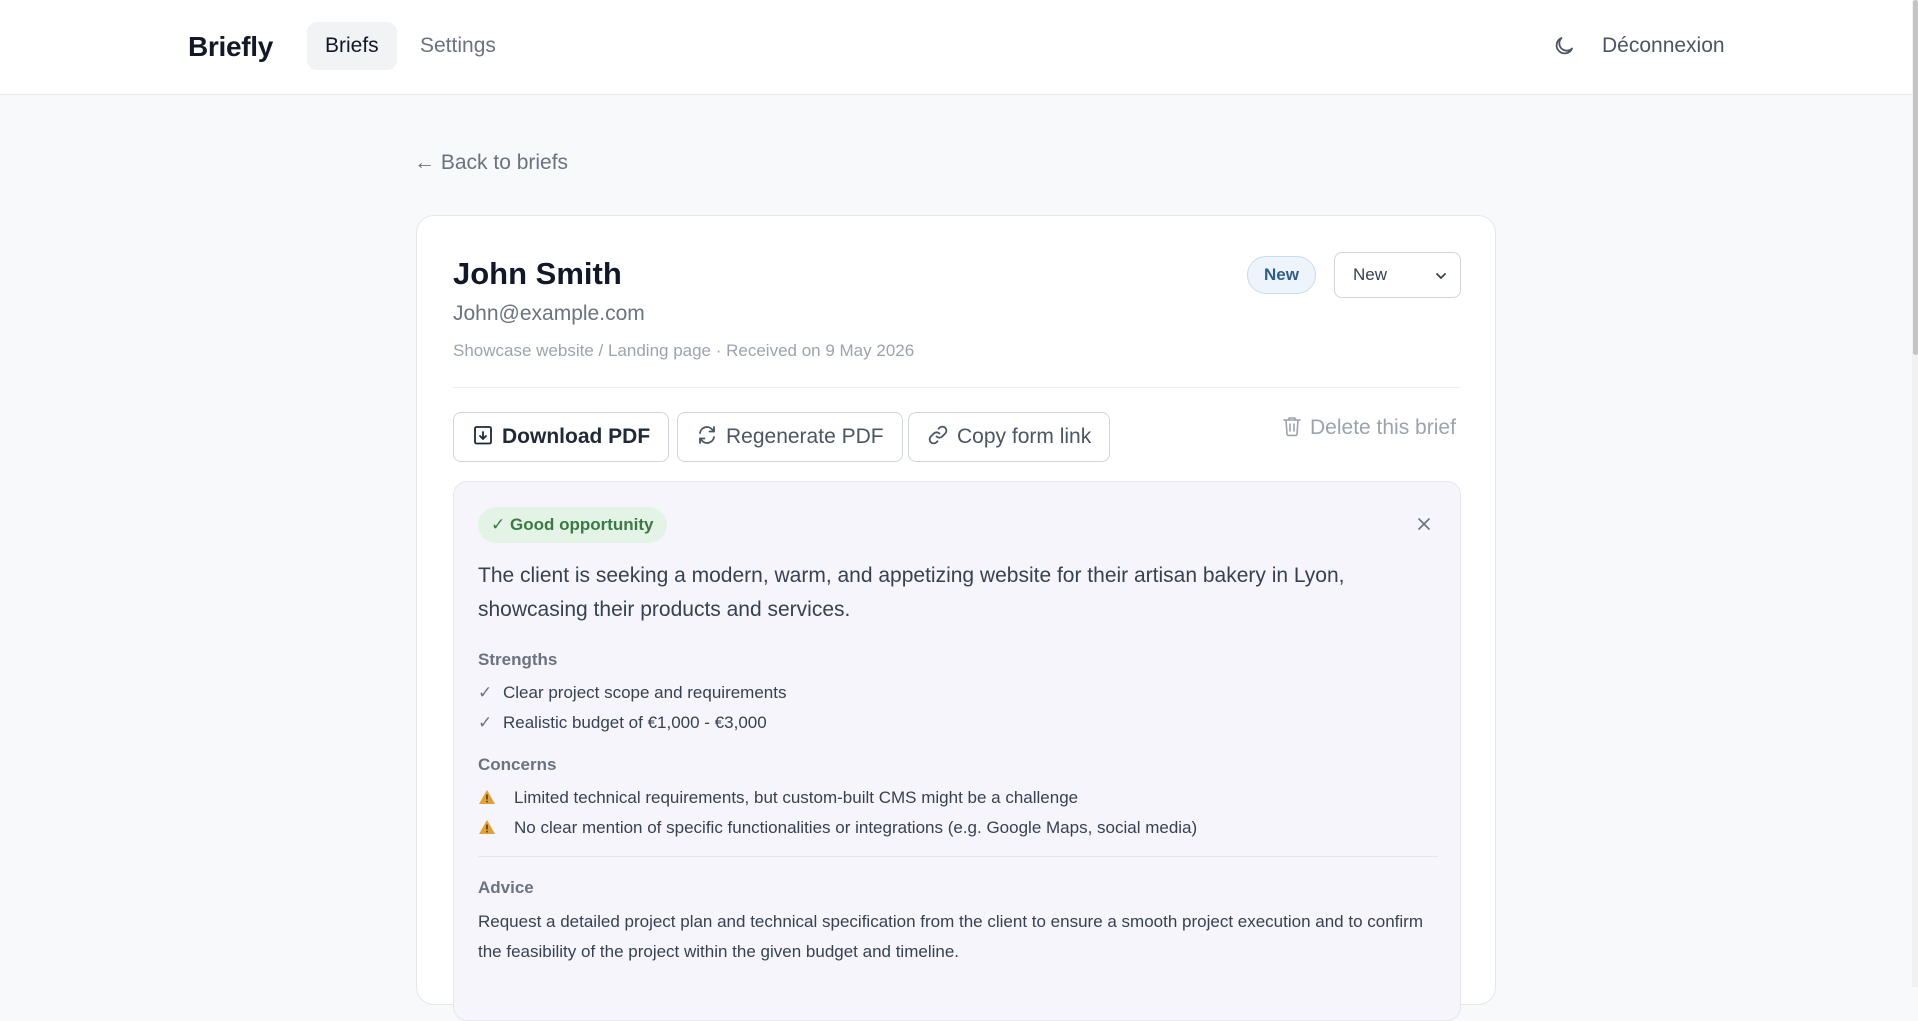 The width and height of the screenshot is (1918, 1021). I want to click on close-icon, so click(1424, 524).